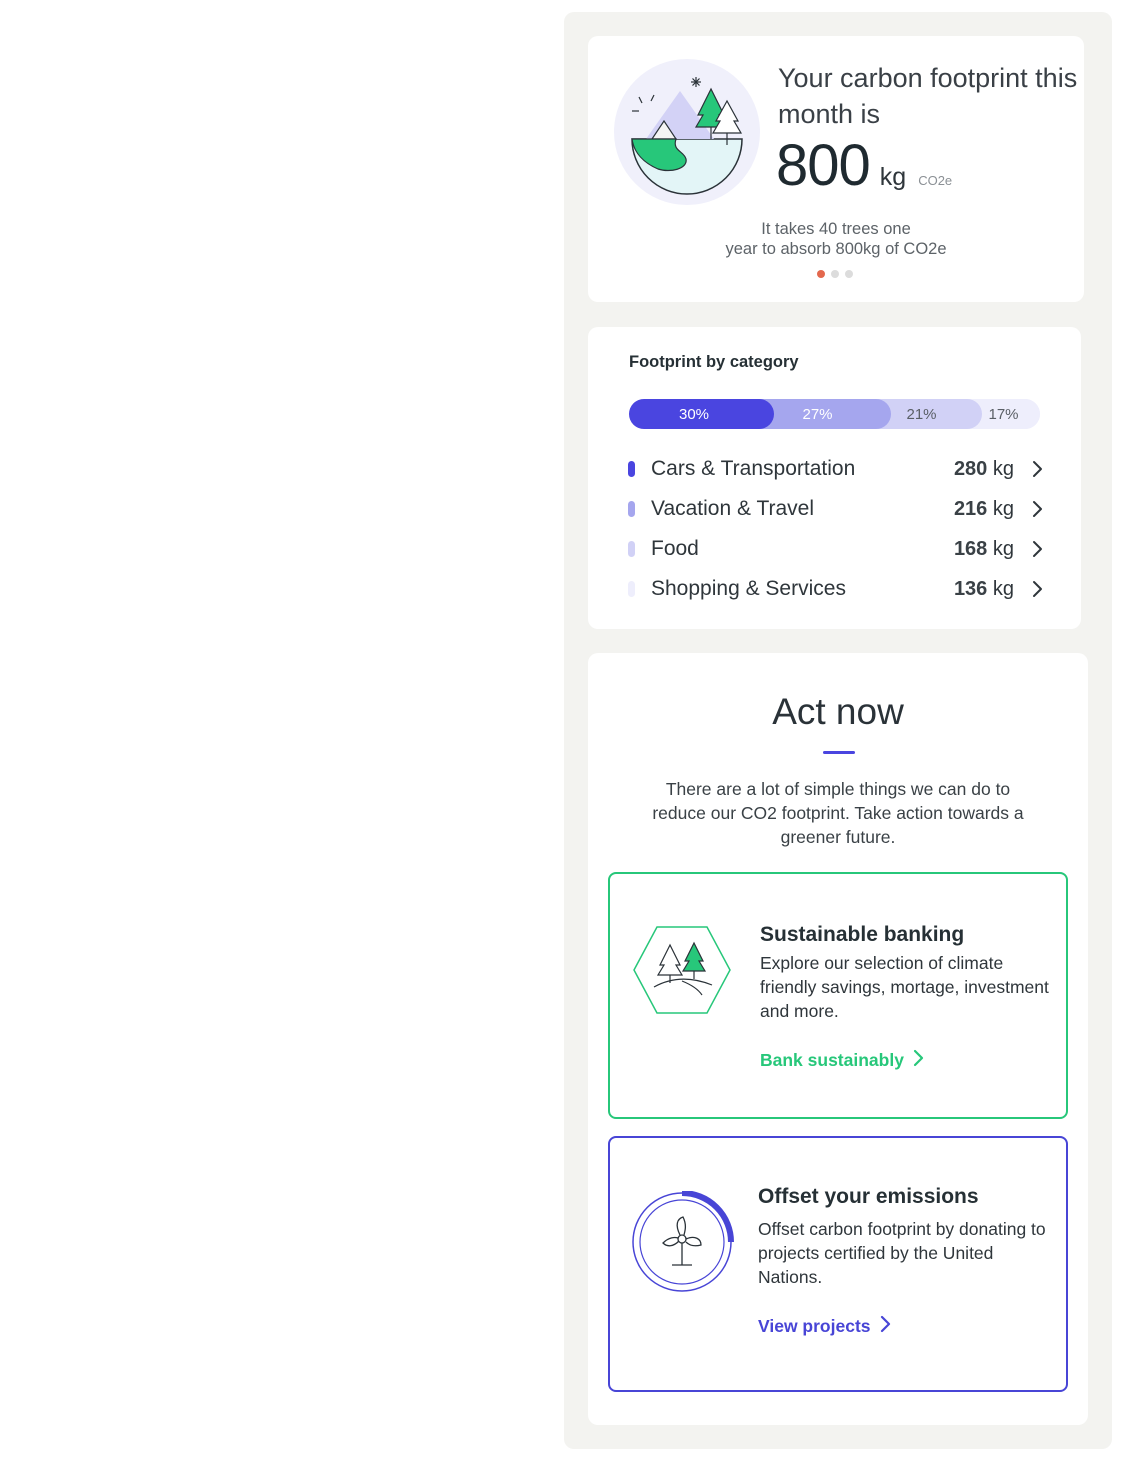 The height and width of the screenshot is (1458, 1130). What do you see at coordinates (834, 414) in the screenshot?
I see `category-stacked-bar: 30% 27% 21% 17%` at bounding box center [834, 414].